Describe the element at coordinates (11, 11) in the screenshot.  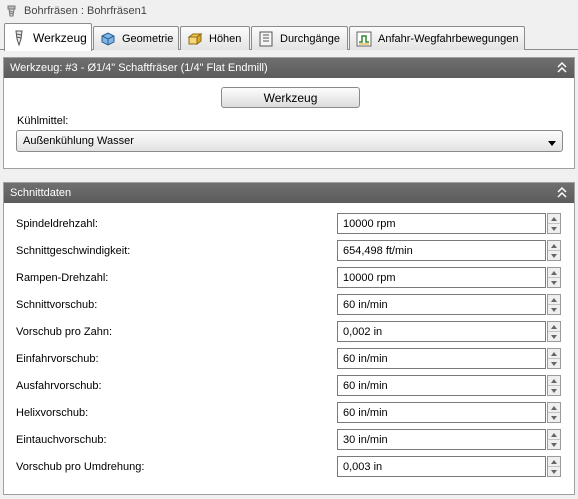
I see `drill-operation-icon` at that location.